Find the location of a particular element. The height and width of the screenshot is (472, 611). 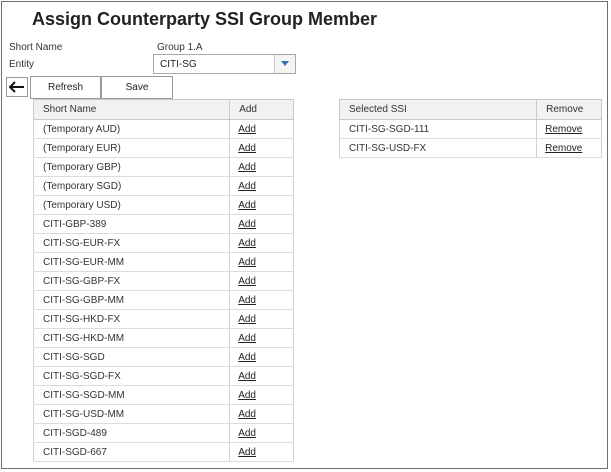

column-header-short-name: Short Name is located at coordinates (131, 109).